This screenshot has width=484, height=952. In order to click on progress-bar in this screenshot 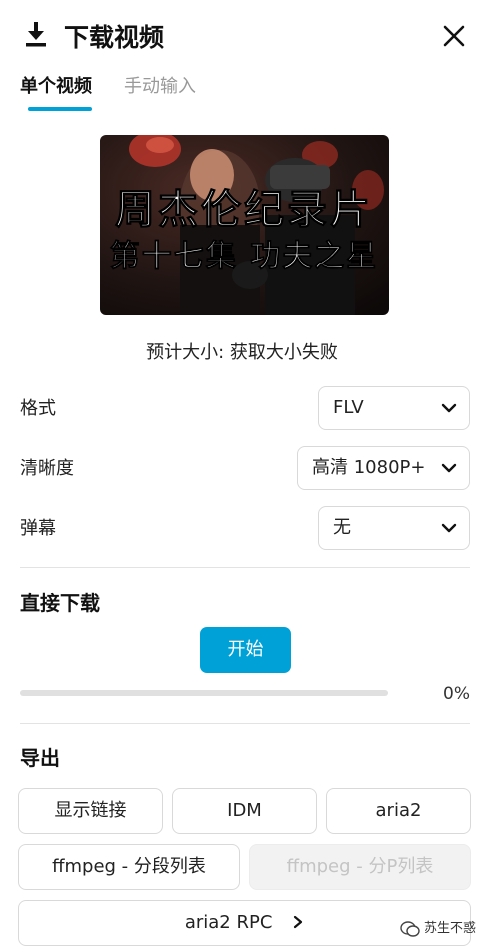, I will do `click(204, 693)`.